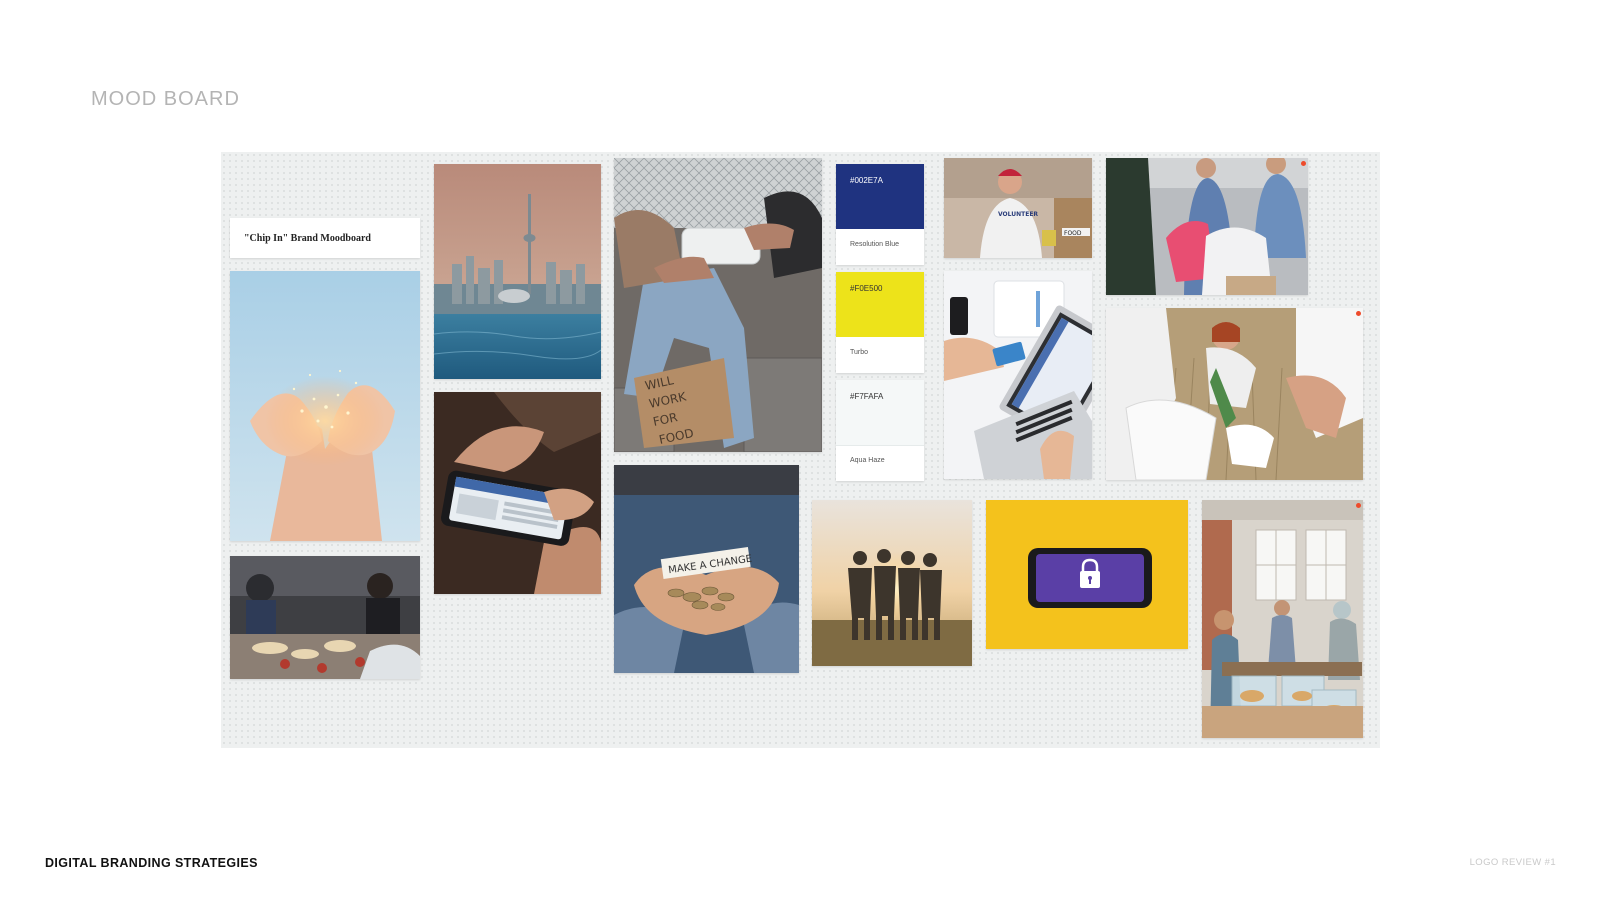  I want to click on photo-phone-lock, so click(1087, 574).